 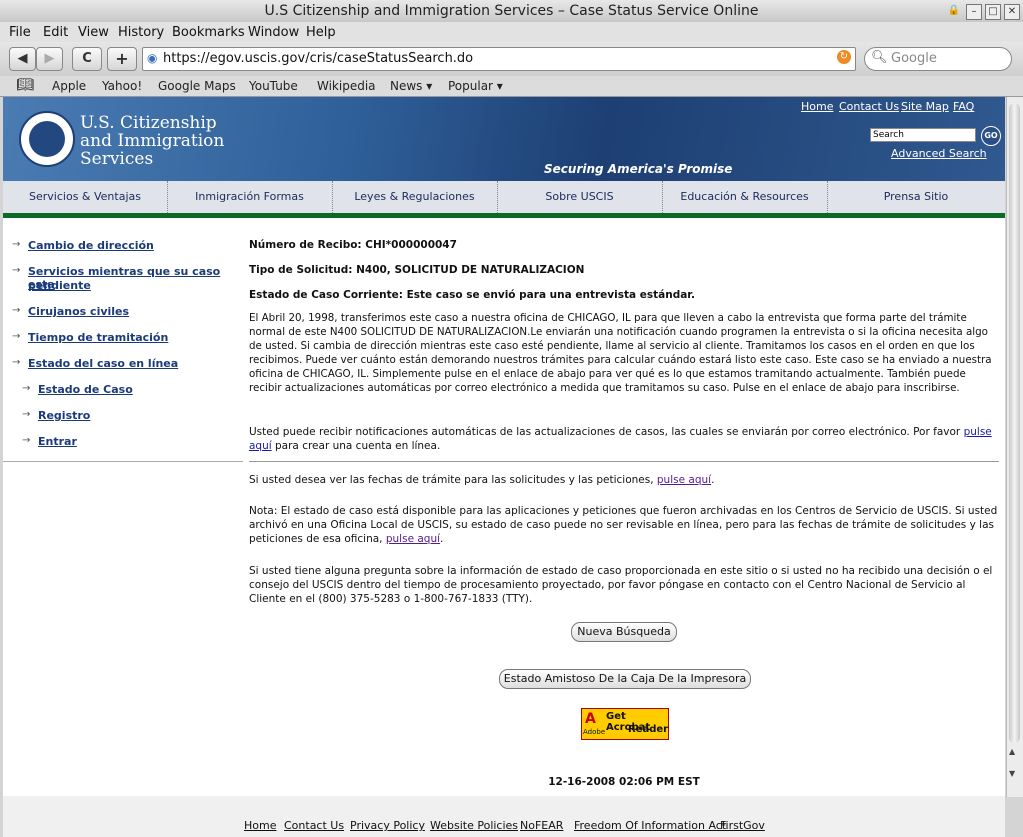 I want to click on sidebar-item-servicios-cont: pendiente, so click(x=59, y=285).